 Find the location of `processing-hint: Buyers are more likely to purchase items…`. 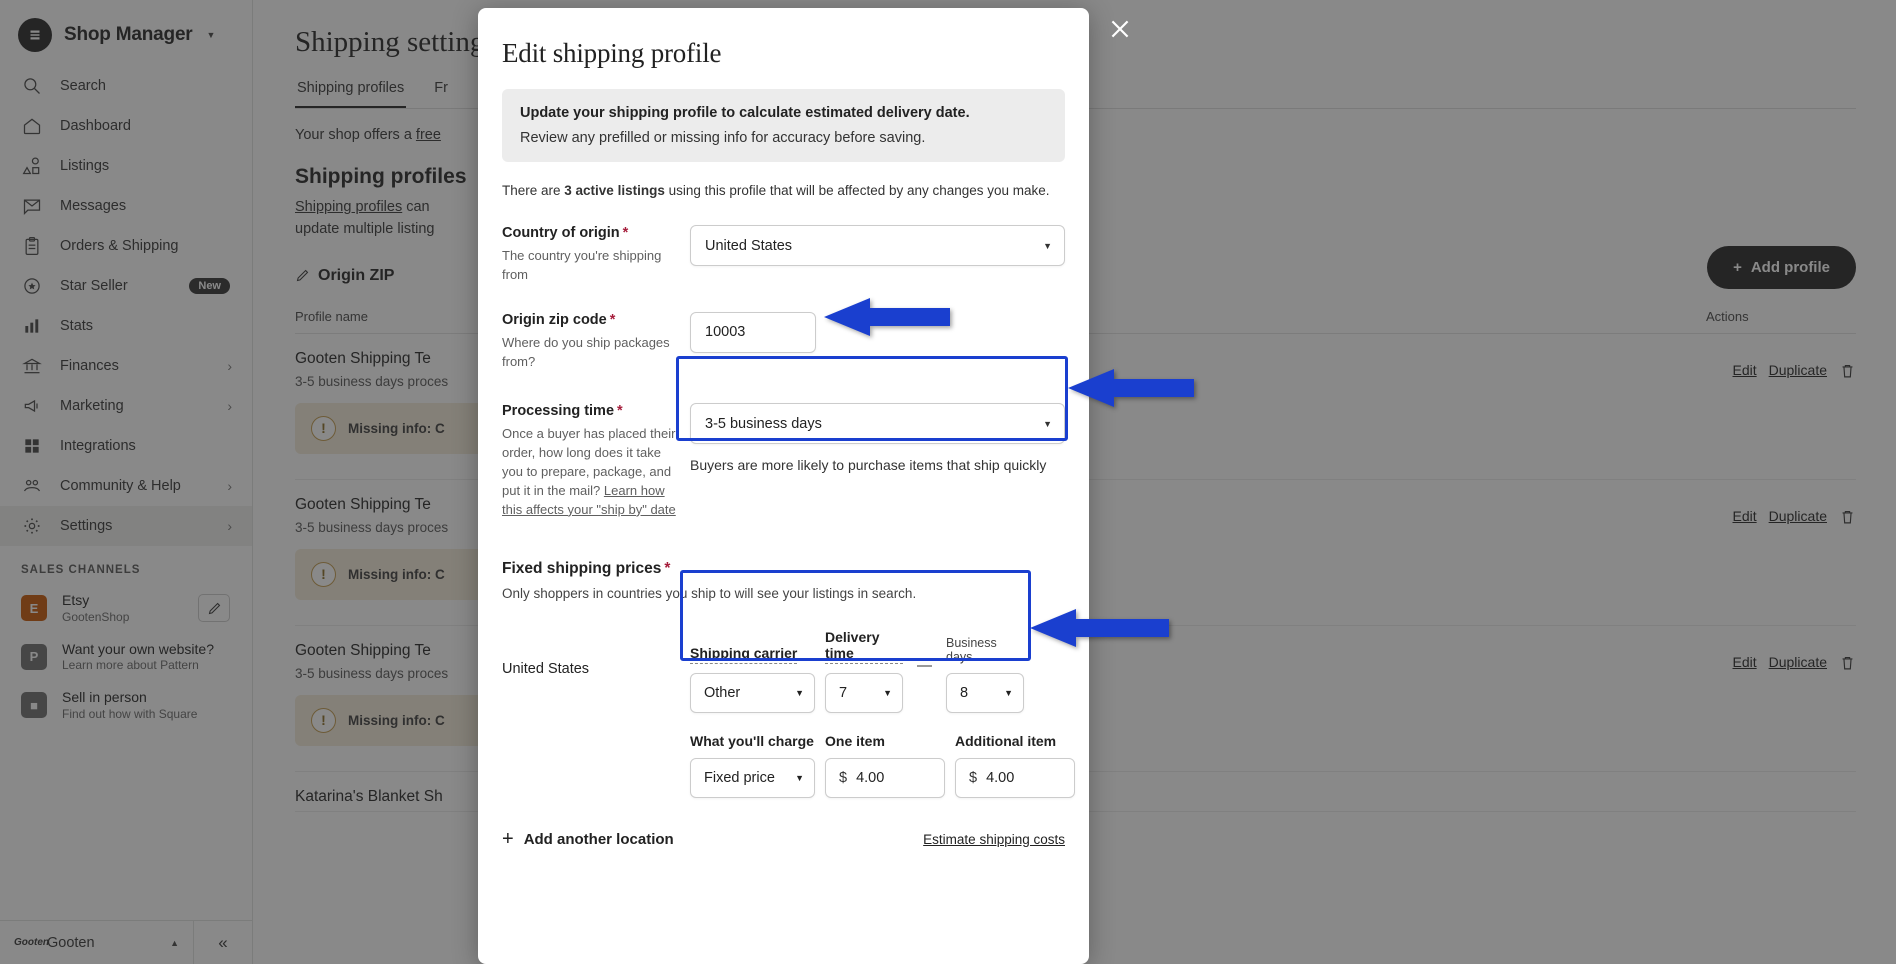

processing-hint: Buyers are more likely to purchase items… is located at coordinates (868, 465).